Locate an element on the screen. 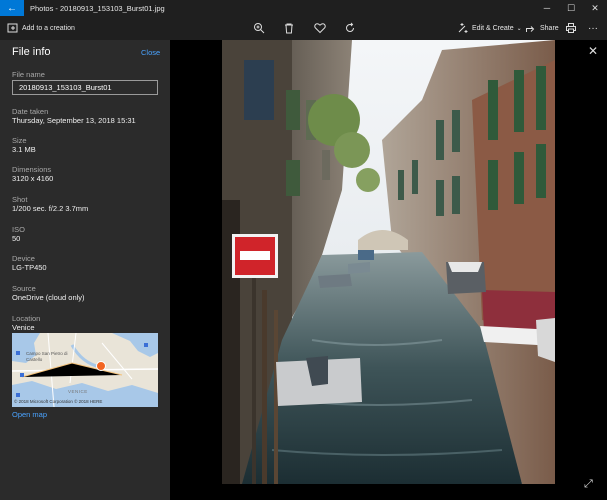 This screenshot has height=500, width=607. file-name-label: File name is located at coordinates (28, 74).